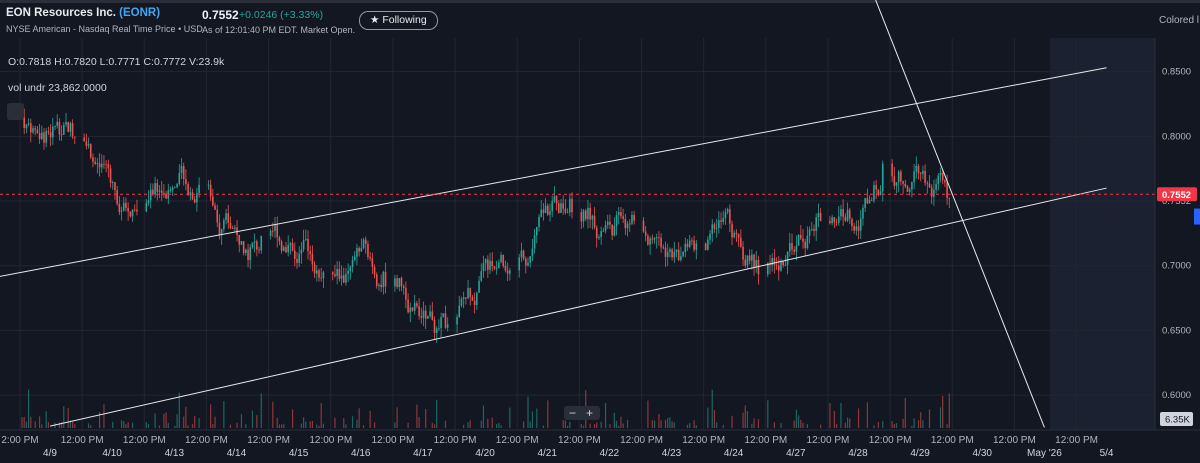 Image resolution: width=1200 pixels, height=463 pixels. I want to click on date-label: 4/30, so click(983, 453).